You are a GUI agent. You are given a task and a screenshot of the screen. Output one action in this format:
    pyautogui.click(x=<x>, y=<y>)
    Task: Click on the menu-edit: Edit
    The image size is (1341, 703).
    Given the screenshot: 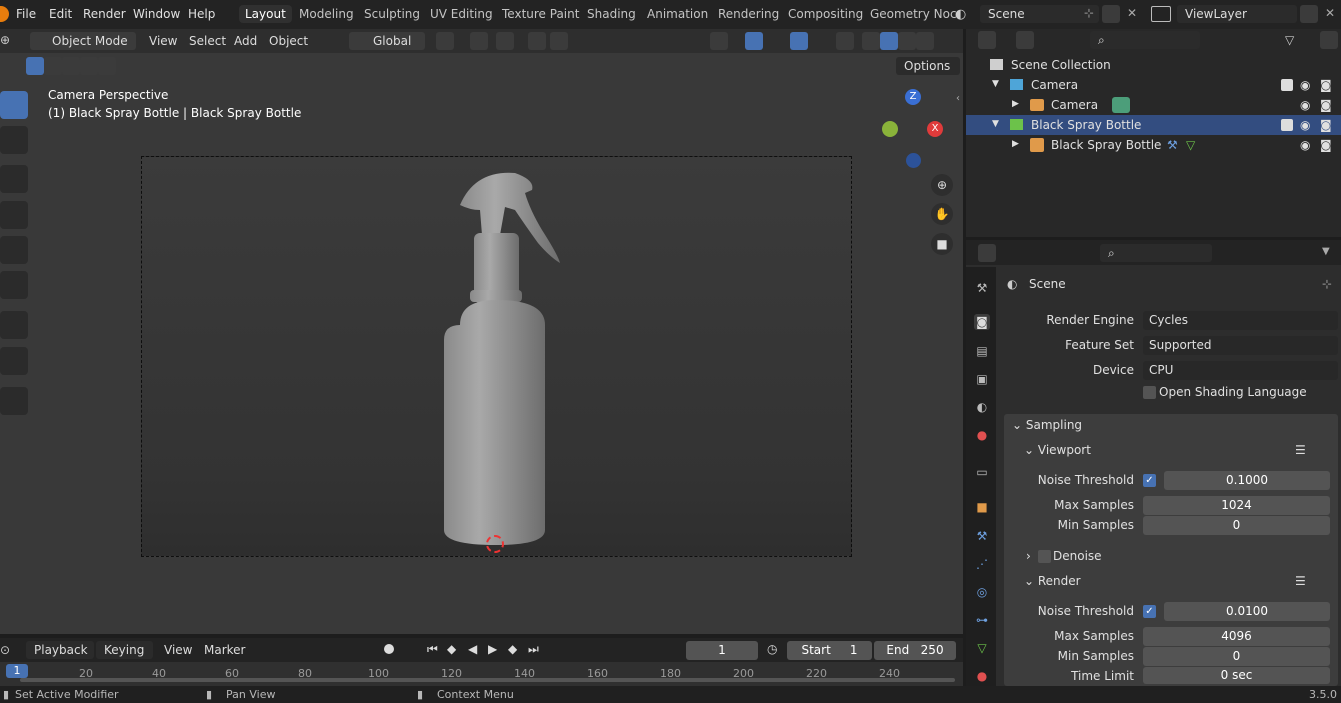 What is the action you would take?
    pyautogui.click(x=60, y=14)
    